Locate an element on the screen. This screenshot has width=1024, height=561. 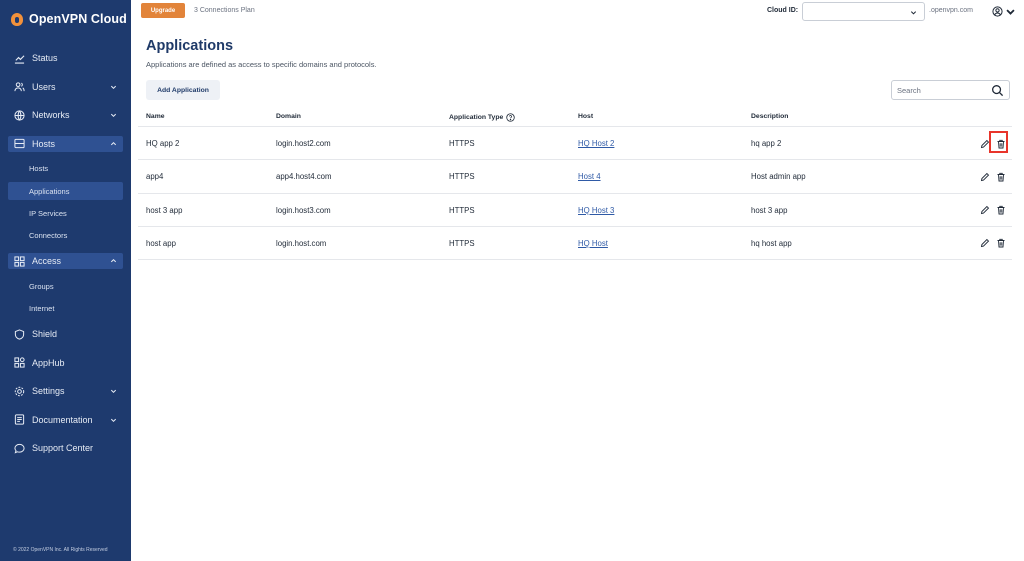
cloud-domain: .openvpn.com is located at coordinates (951, 10).